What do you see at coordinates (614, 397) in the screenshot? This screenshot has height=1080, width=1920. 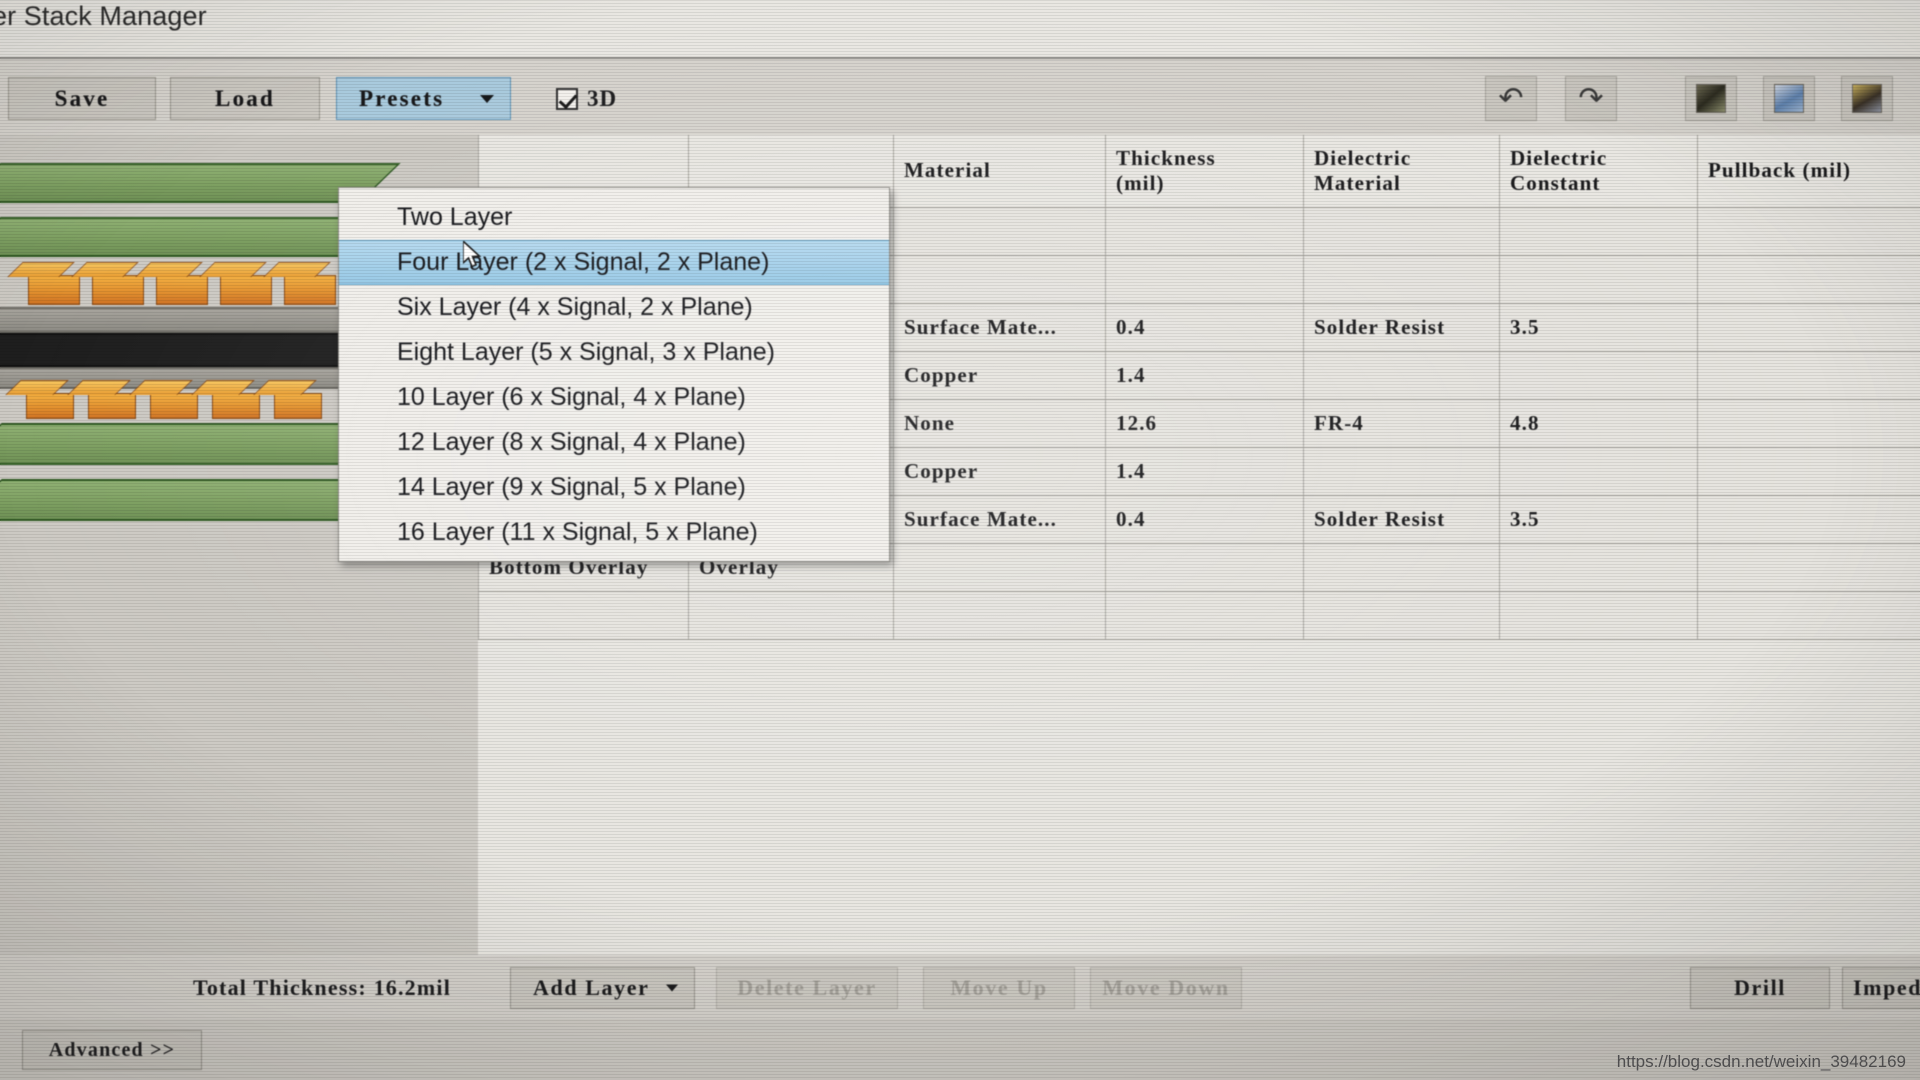 I see `presets-menu-item-4: 10 Layer (6 x Signal, 4 x Plane)` at bounding box center [614, 397].